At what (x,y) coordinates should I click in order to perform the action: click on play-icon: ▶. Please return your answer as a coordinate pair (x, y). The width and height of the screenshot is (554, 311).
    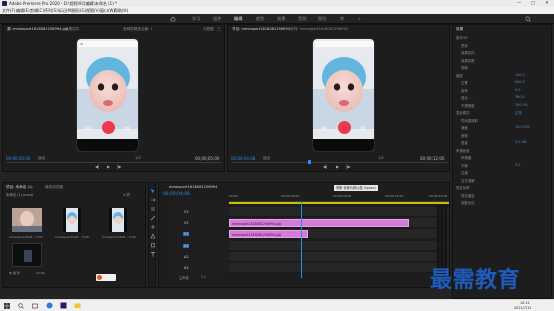
    Looking at the image, I should click on (108, 166).